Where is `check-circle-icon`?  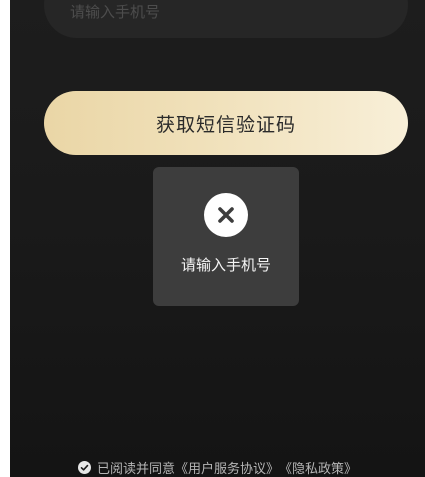
check-circle-icon is located at coordinates (84, 467).